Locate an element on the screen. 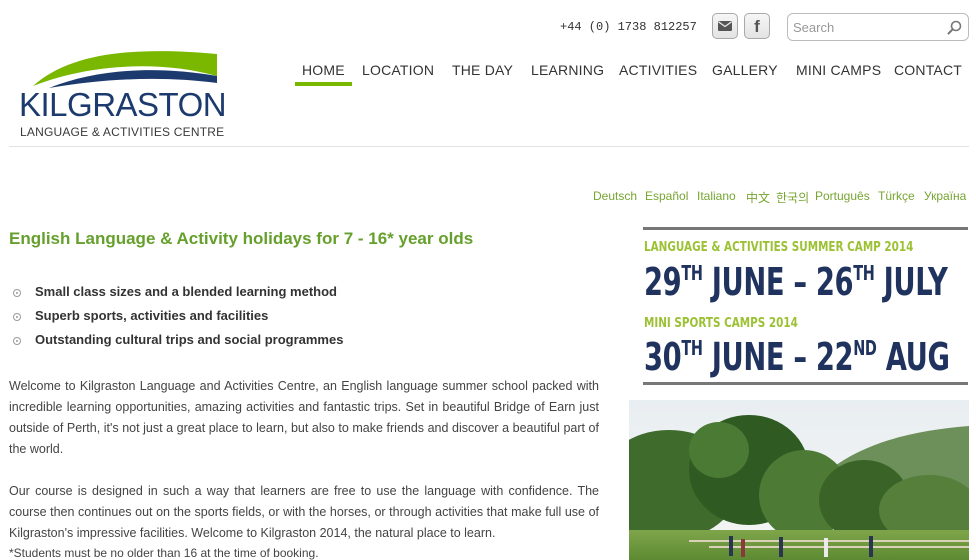  search-box is located at coordinates (878, 27).